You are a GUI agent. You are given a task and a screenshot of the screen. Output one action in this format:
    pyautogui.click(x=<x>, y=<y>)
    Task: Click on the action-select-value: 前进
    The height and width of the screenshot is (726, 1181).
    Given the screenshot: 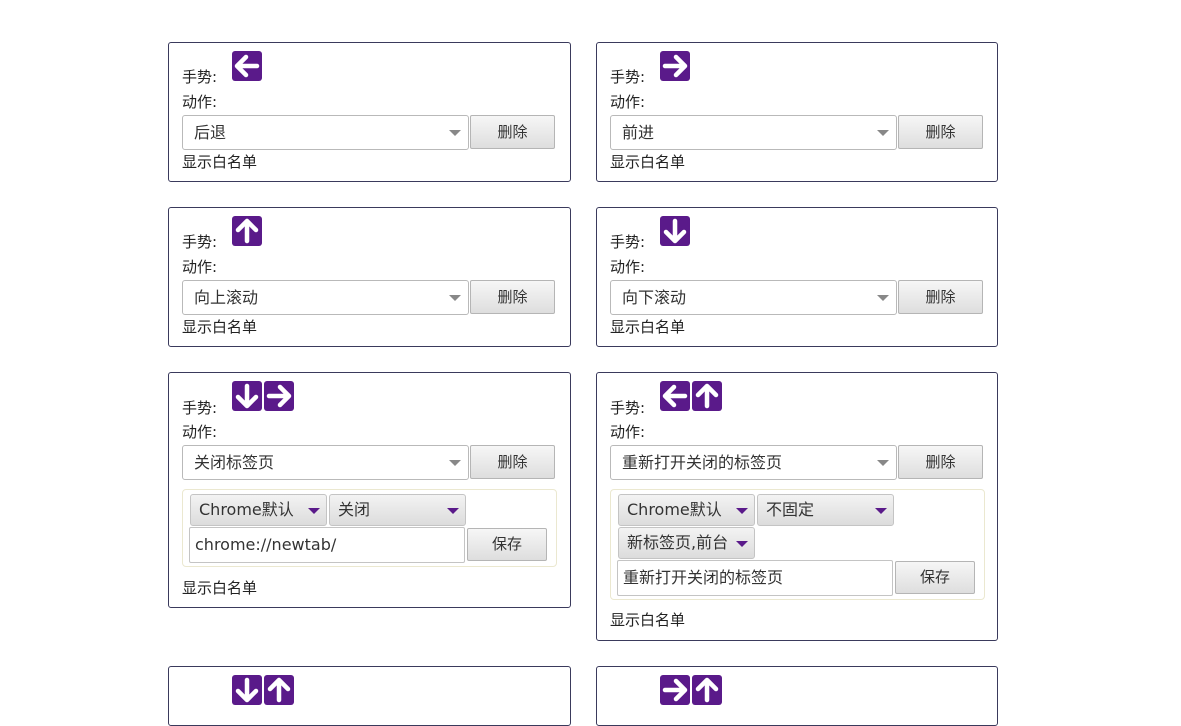 What is the action you would take?
    pyautogui.click(x=638, y=132)
    